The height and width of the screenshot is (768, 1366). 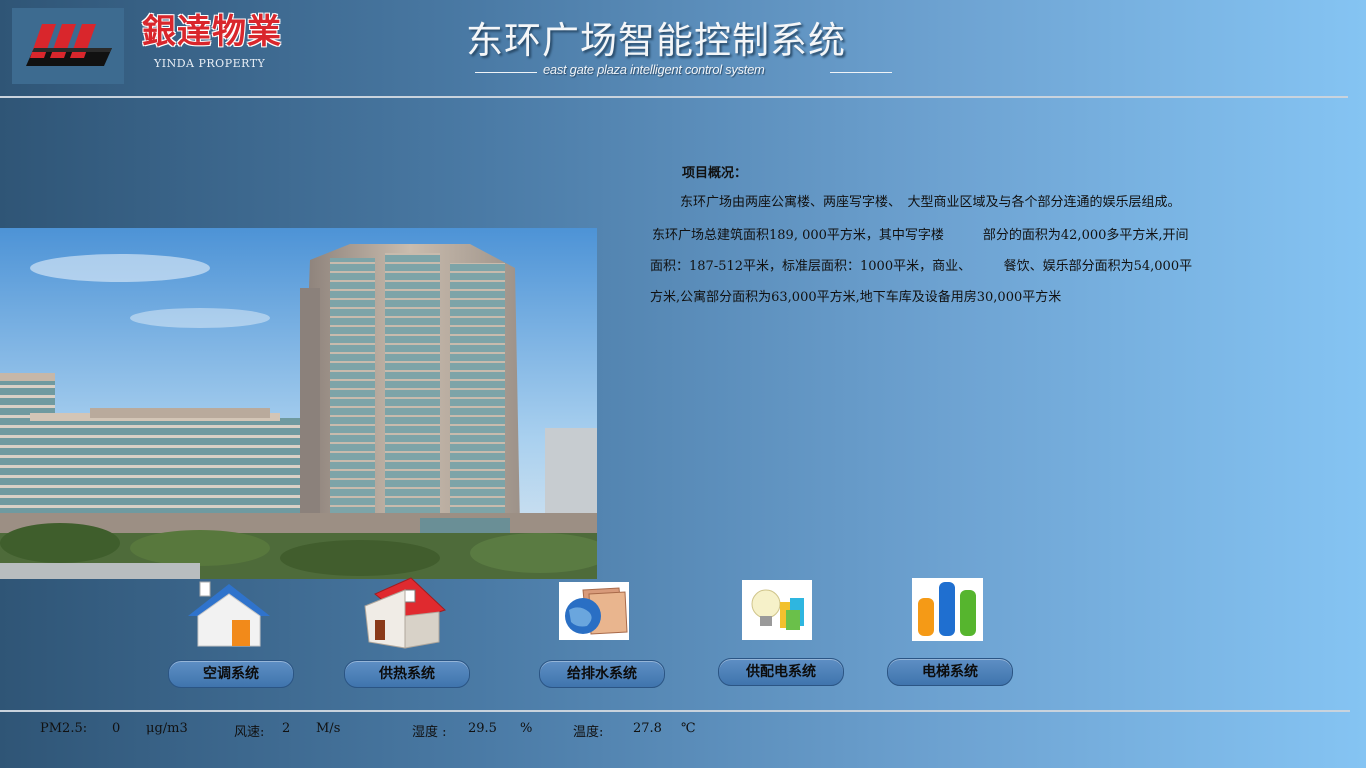 What do you see at coordinates (656, 40) in the screenshot?
I see `page-title: 东环广场智能控制系统` at bounding box center [656, 40].